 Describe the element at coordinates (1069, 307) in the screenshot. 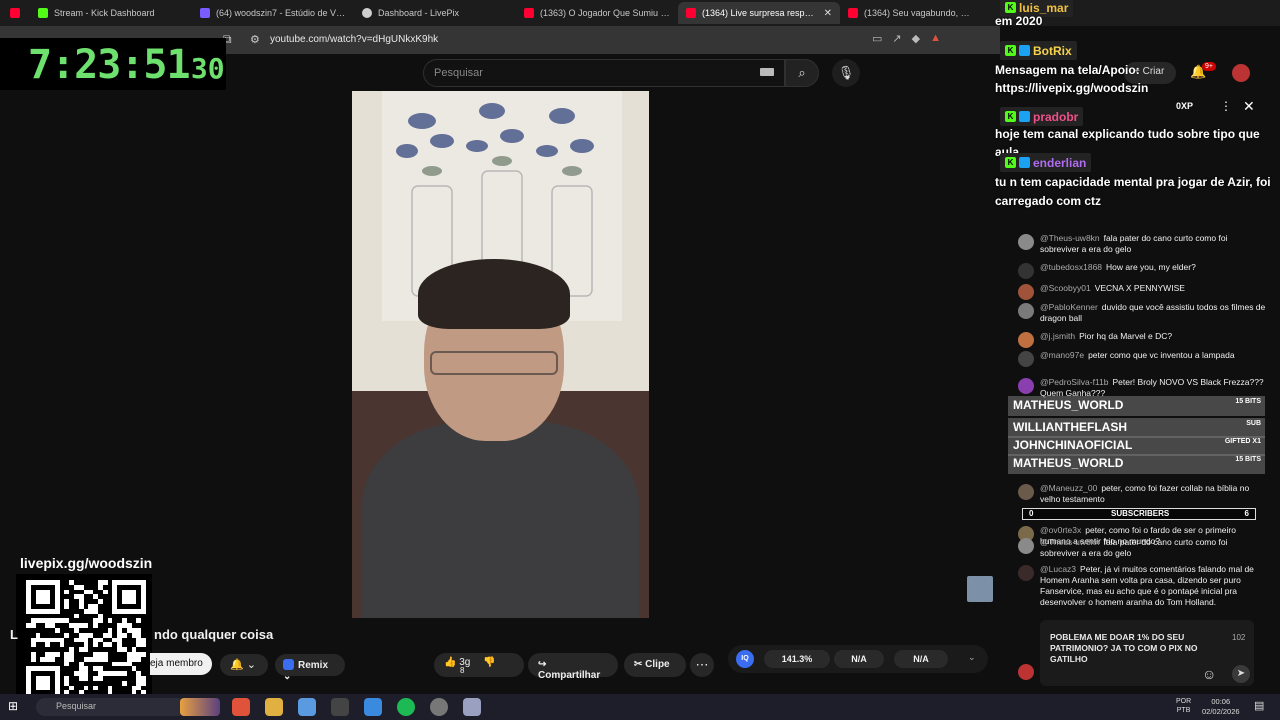

I see `chat-username: @PabloKenner` at that location.